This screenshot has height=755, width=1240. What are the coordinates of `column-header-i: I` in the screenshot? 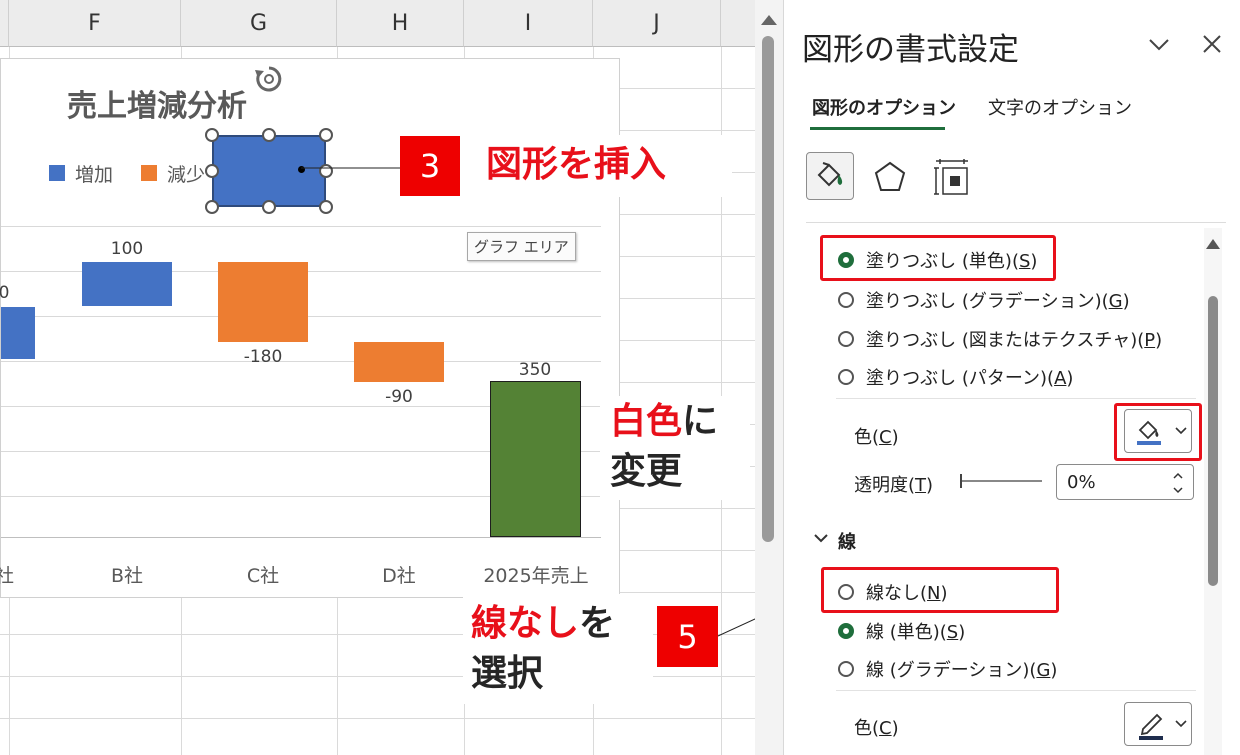 It's located at (528, 23).